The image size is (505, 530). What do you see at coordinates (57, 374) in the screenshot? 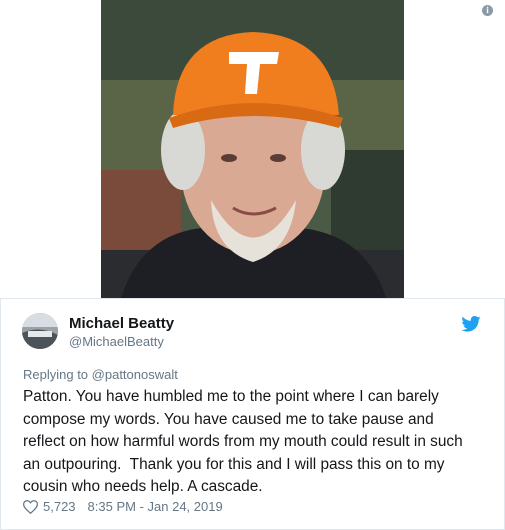
I see `reply-prefix: Replying to` at bounding box center [57, 374].